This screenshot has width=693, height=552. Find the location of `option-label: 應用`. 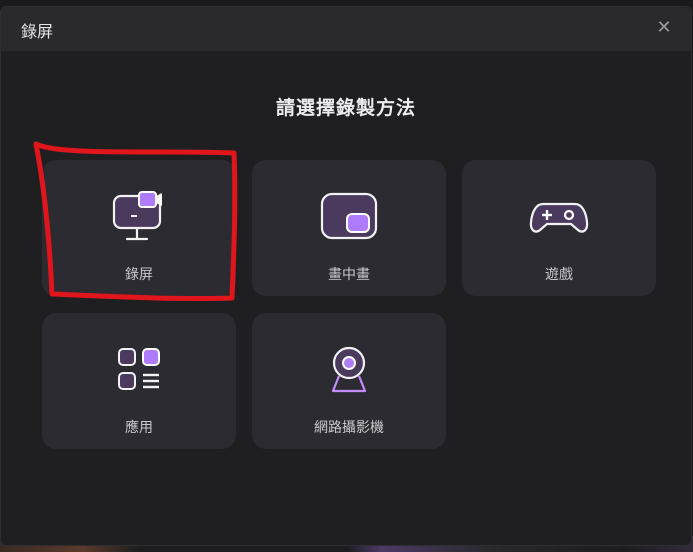

option-label: 應用 is located at coordinates (139, 428).